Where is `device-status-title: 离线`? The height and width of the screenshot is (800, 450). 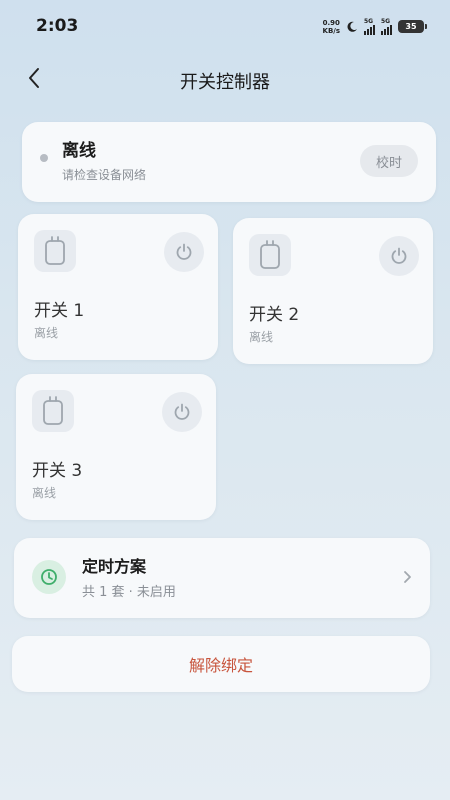
device-status-title: 离线 is located at coordinates (79, 151).